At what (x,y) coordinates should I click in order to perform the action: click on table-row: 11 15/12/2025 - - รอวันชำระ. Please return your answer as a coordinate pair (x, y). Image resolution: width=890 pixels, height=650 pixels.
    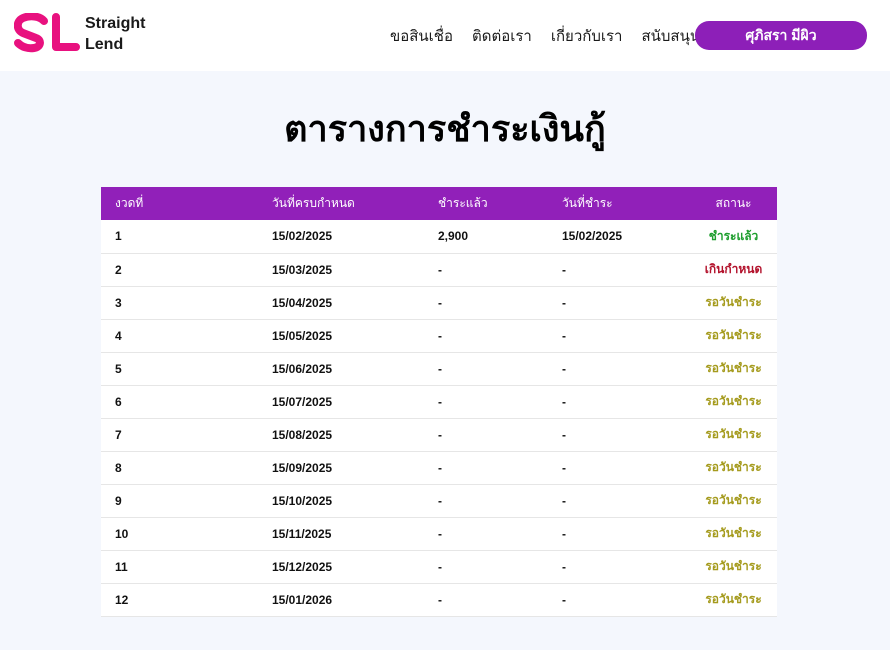
    Looking at the image, I should click on (439, 566).